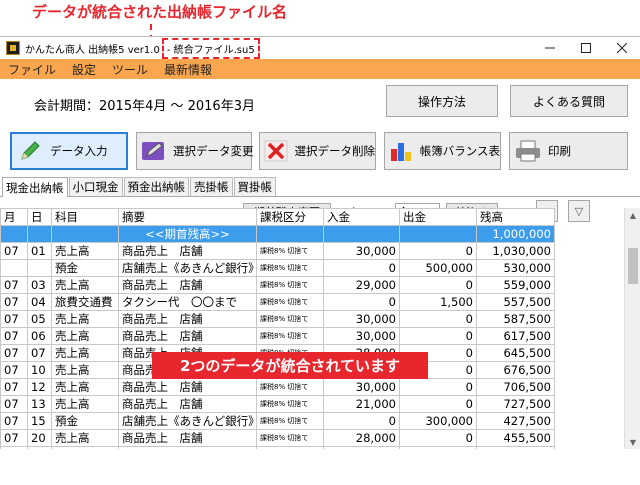  What do you see at coordinates (188, 69) in the screenshot?
I see `menu-latest-info: 最新情報` at bounding box center [188, 69].